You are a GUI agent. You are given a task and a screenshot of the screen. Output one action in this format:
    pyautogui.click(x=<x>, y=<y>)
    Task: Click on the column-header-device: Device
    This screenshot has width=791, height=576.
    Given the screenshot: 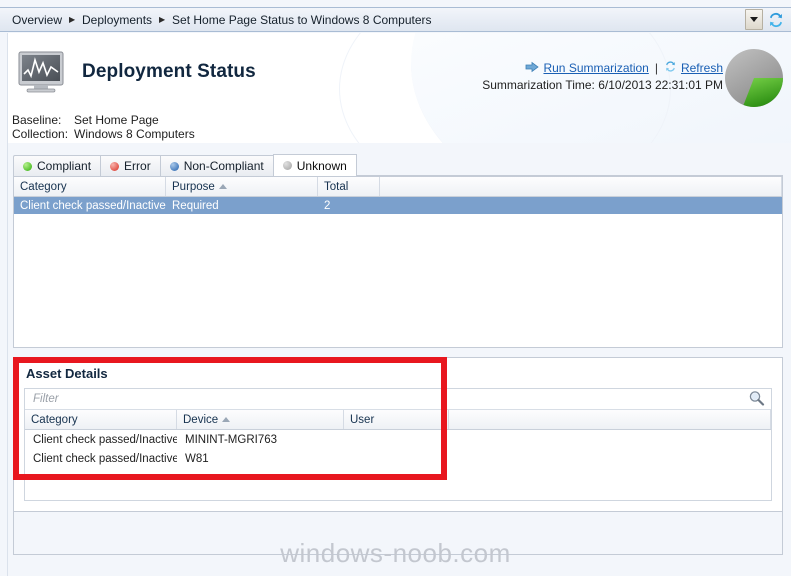 What is the action you would take?
    pyautogui.click(x=260, y=419)
    